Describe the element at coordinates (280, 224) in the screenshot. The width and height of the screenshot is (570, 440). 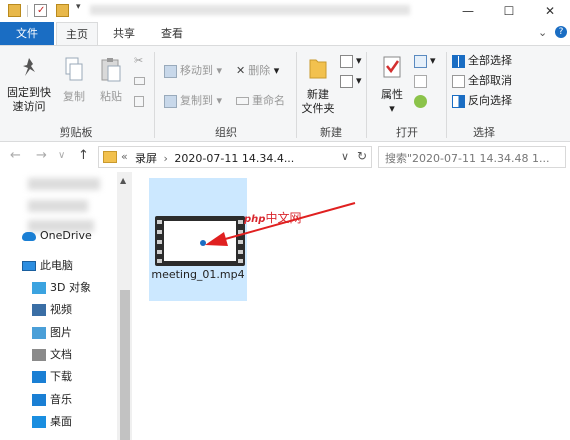
I see `red-arrow-annotation` at that location.